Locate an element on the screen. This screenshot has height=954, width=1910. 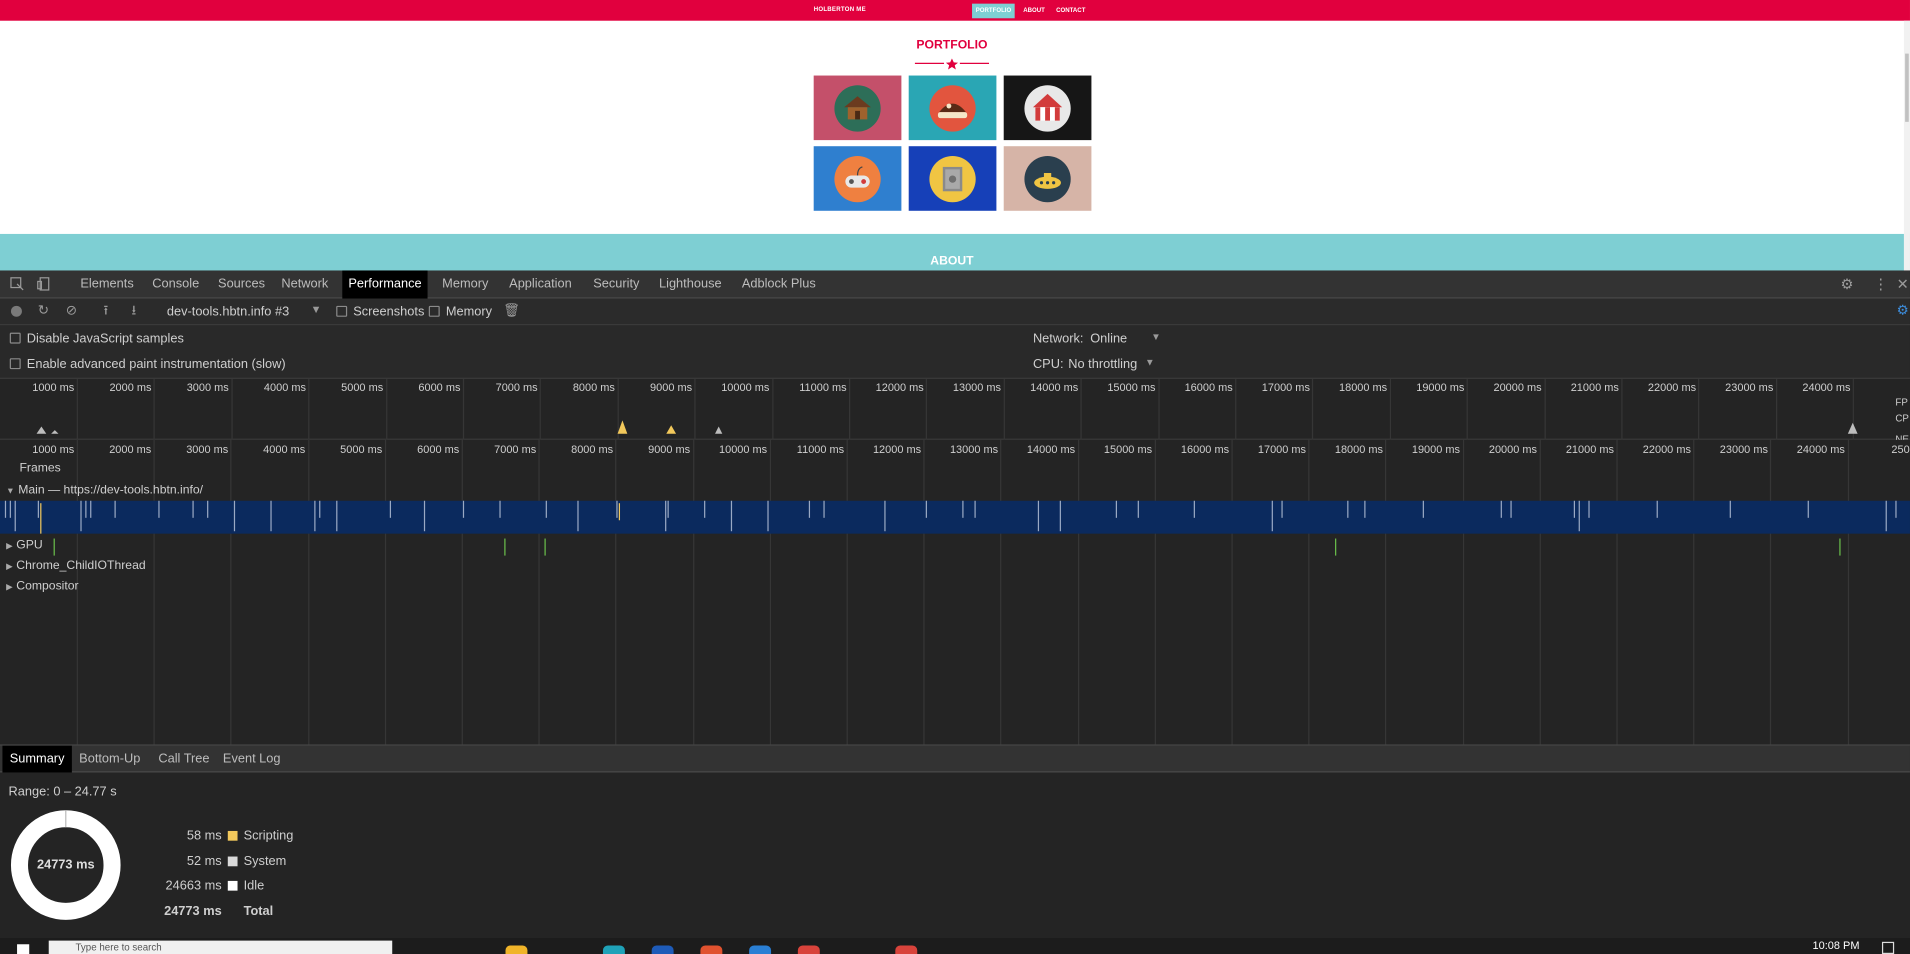
tab-event-log: Event Log is located at coordinates (252, 759).